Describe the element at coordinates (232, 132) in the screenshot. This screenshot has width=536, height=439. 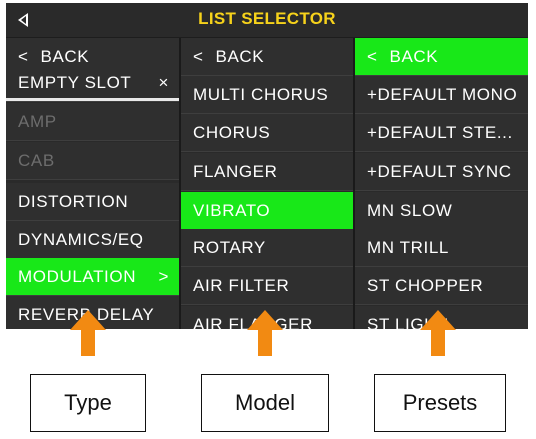
I see `list-item-label: CHORUS` at that location.